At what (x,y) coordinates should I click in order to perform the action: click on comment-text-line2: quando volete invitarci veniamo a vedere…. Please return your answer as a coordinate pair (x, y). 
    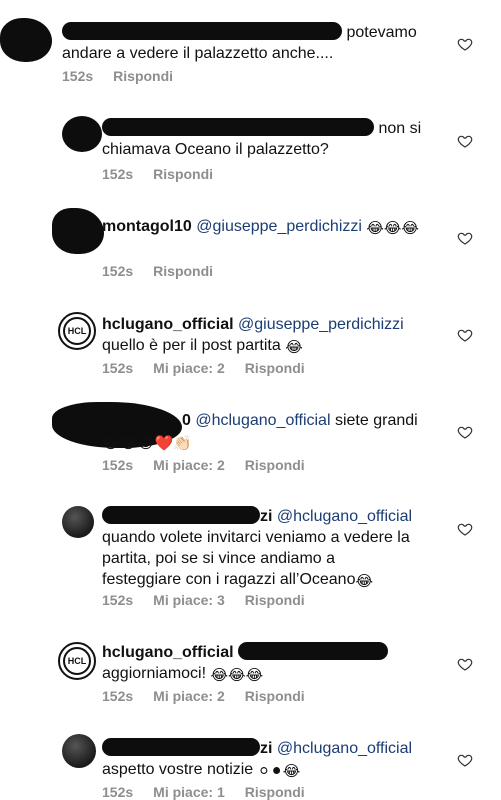
    Looking at the image, I should click on (256, 537).